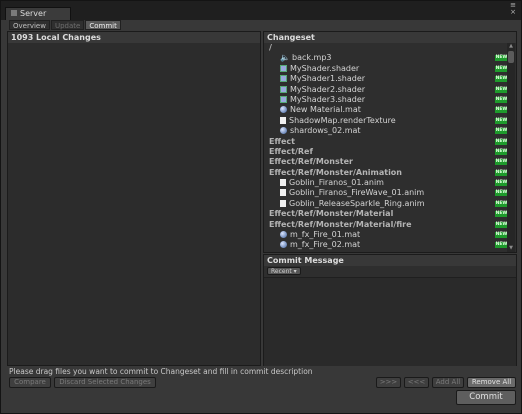  I want to click on commit-button: Commit, so click(486, 397).